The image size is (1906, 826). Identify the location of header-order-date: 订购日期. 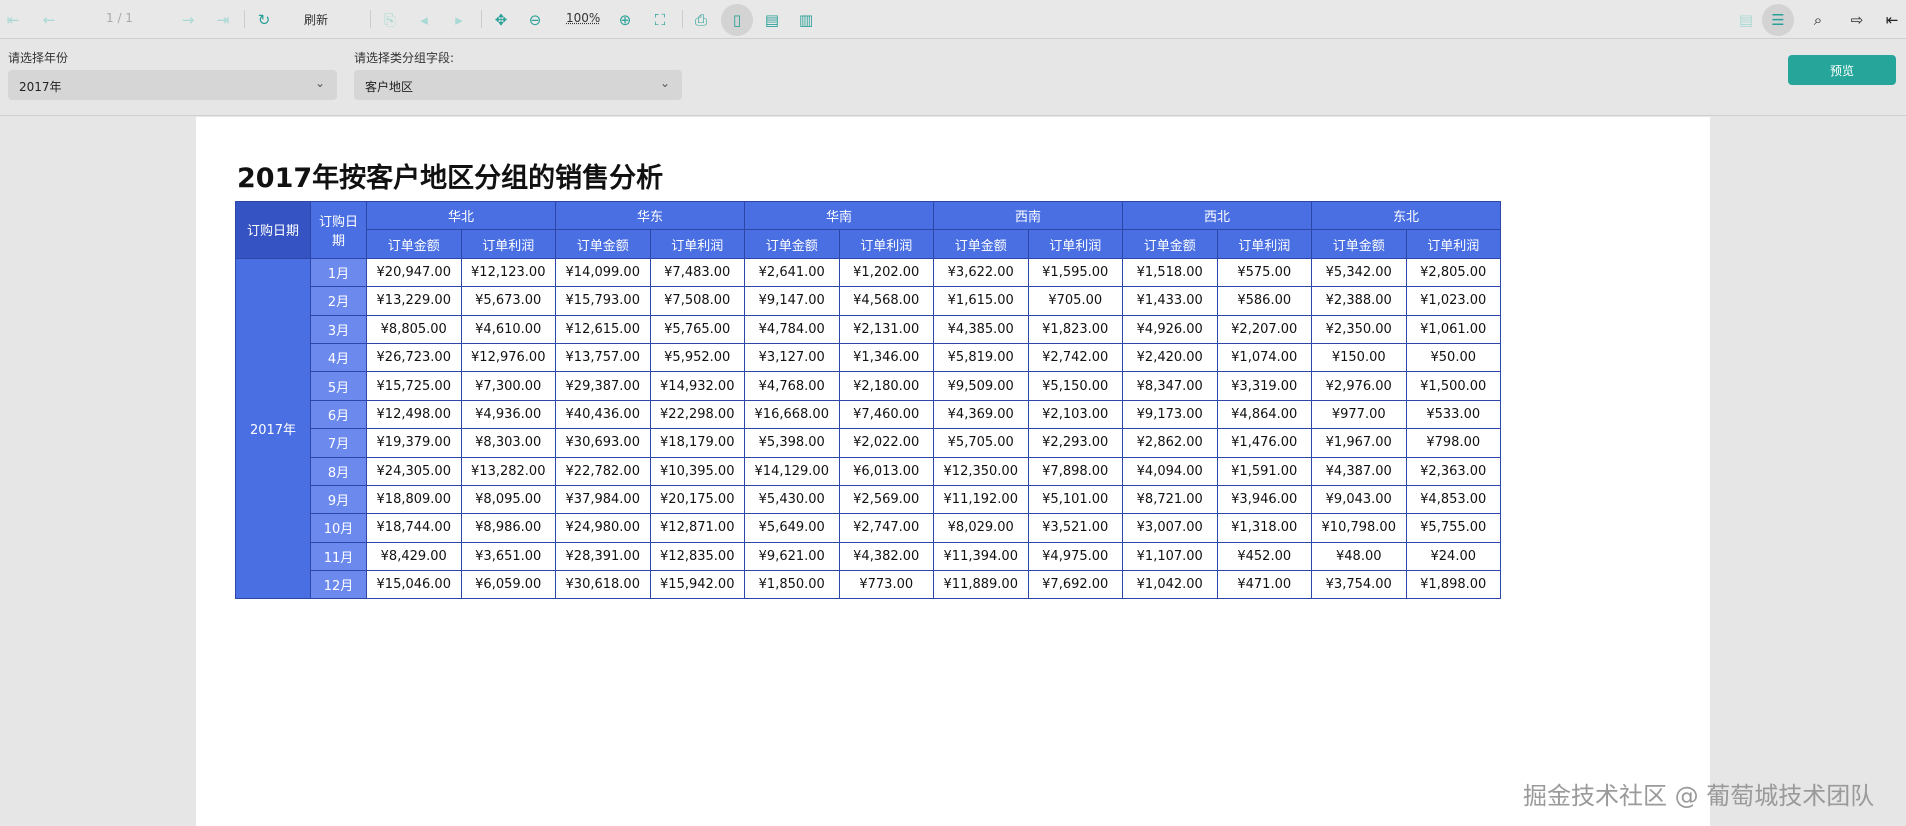
(273, 230).